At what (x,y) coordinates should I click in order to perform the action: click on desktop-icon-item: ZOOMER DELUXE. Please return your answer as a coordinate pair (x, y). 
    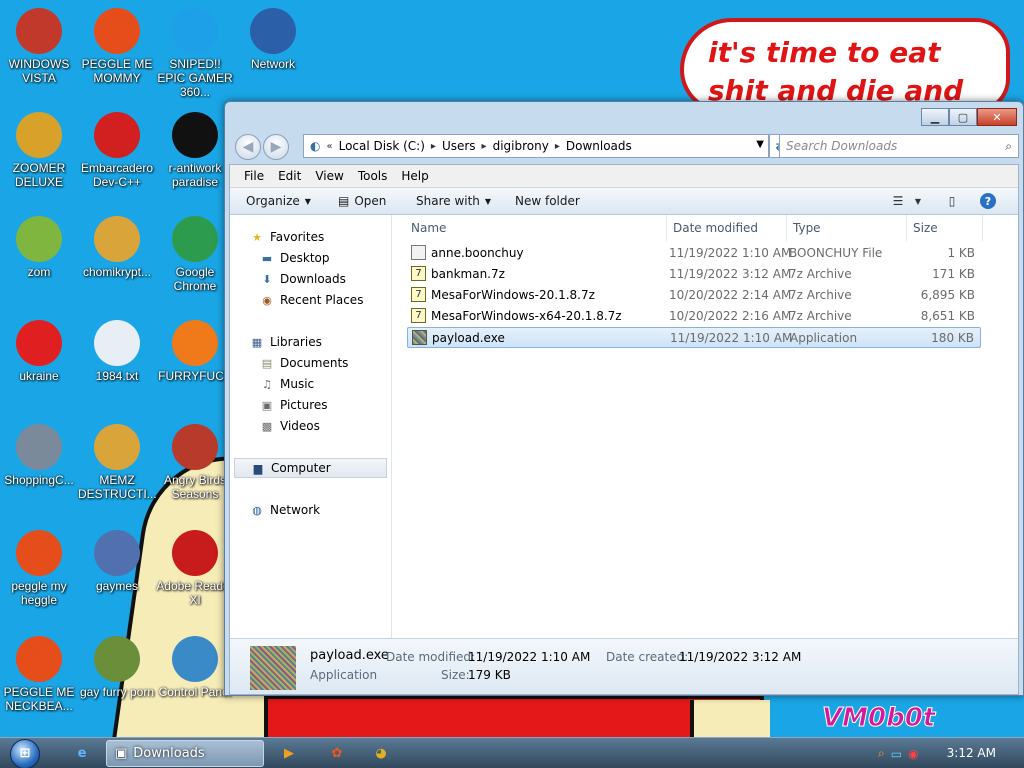
    Looking at the image, I should click on (39, 150).